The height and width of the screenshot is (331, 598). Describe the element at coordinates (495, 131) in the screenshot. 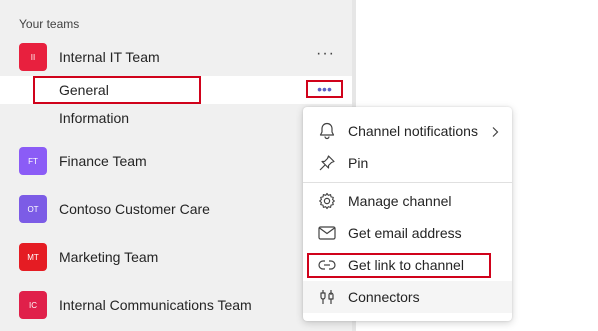

I see `chevron-right-icon` at that location.